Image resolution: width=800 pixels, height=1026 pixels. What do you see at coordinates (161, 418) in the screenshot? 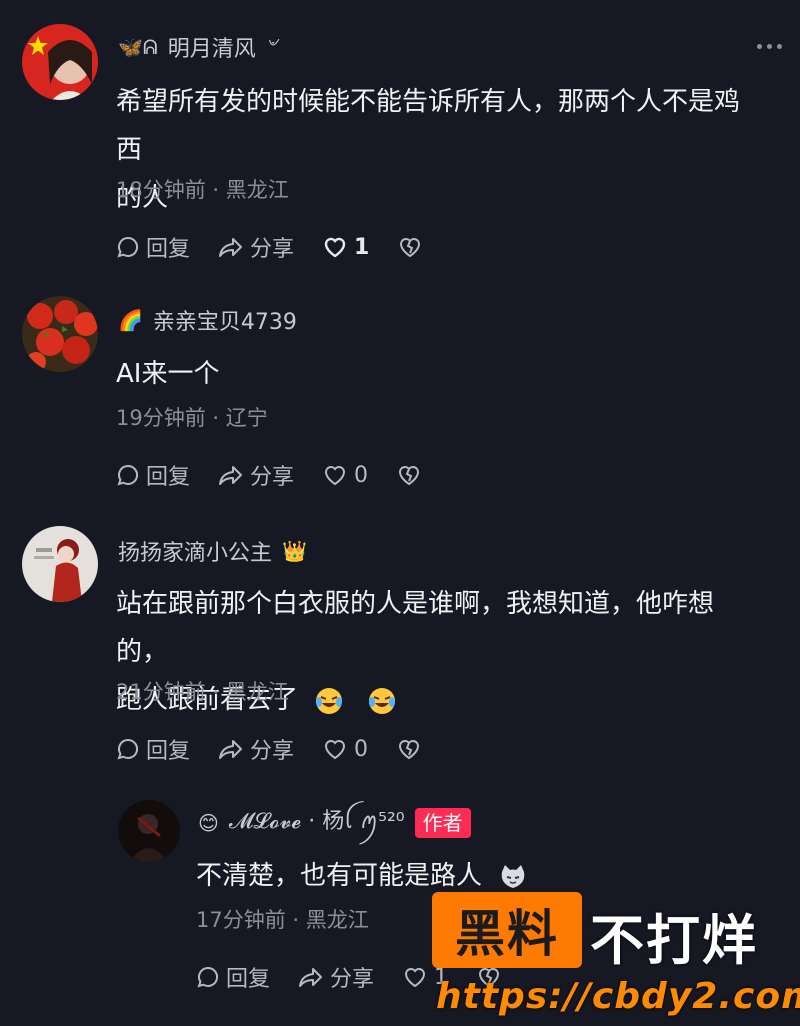
I see `timestamp: 19分钟前` at bounding box center [161, 418].